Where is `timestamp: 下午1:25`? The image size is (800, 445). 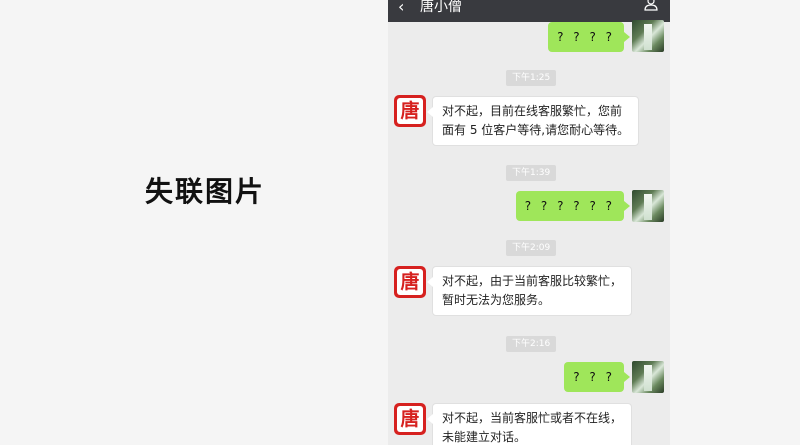 timestamp: 下午1:25 is located at coordinates (531, 78).